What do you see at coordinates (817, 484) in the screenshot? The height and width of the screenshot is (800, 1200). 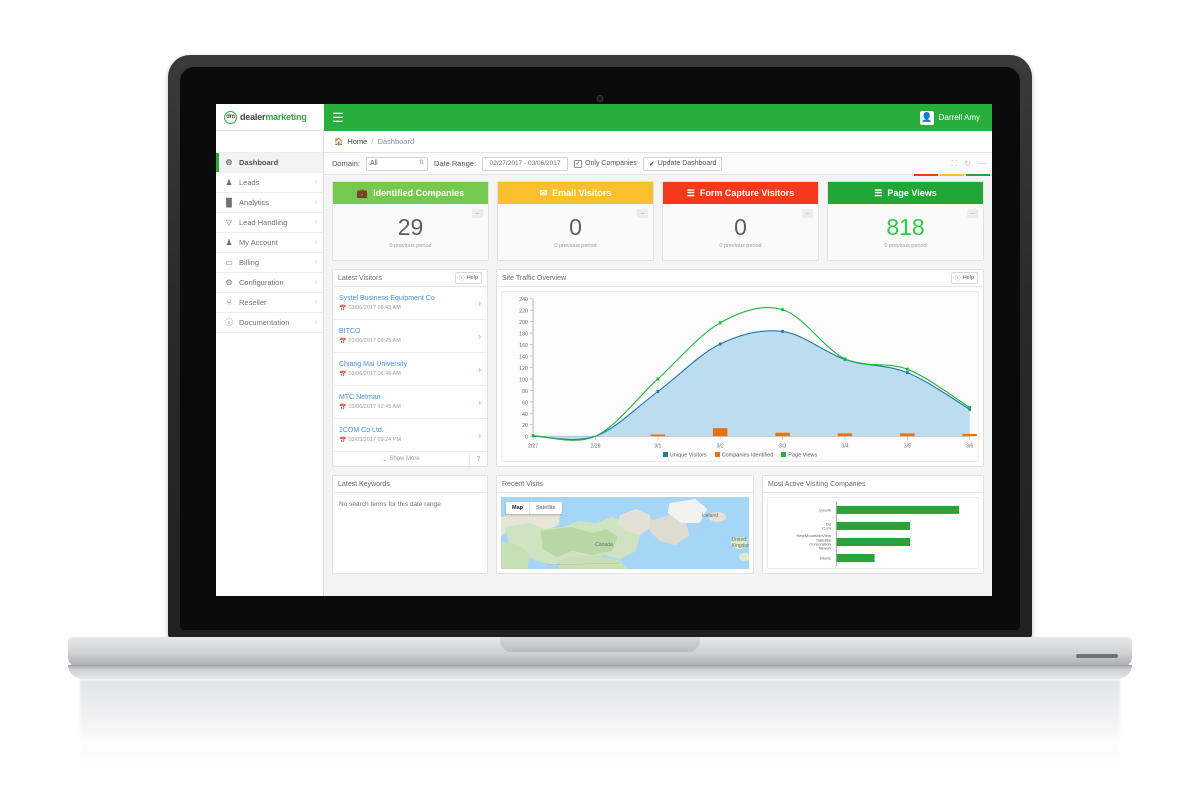 I see `most-active-title: Most Active Visiting Companies` at bounding box center [817, 484].